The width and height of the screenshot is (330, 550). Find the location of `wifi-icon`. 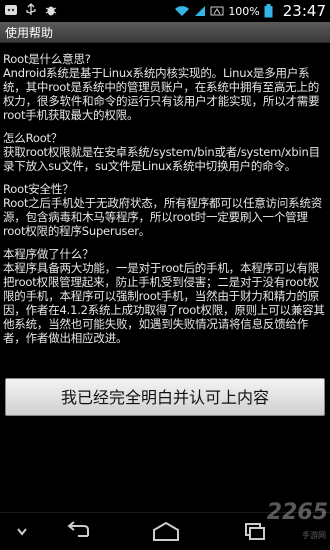

wifi-icon is located at coordinates (182, 11).